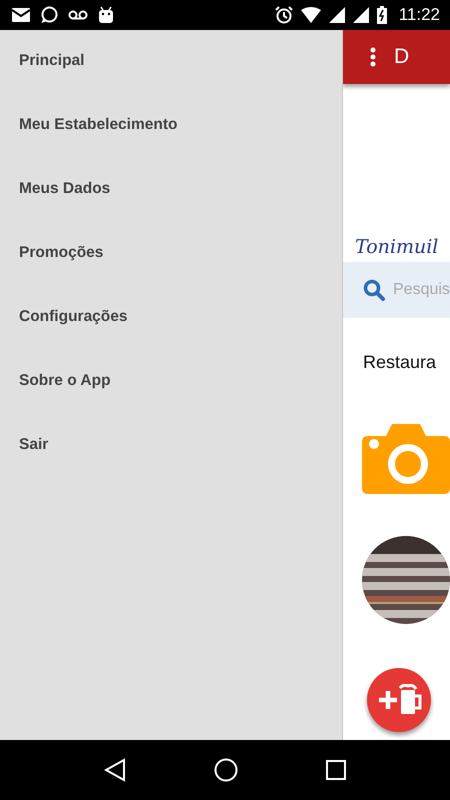  I want to click on drawer-item: Configurações, so click(171, 332).